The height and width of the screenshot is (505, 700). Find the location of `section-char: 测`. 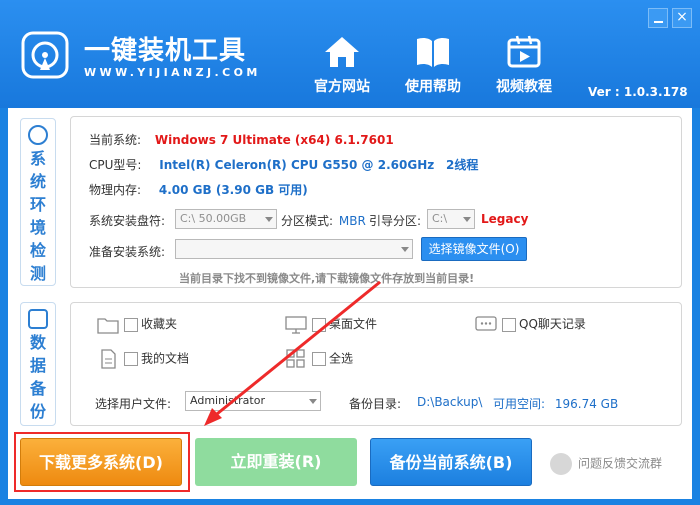

section-char: 测 is located at coordinates (37, 273).